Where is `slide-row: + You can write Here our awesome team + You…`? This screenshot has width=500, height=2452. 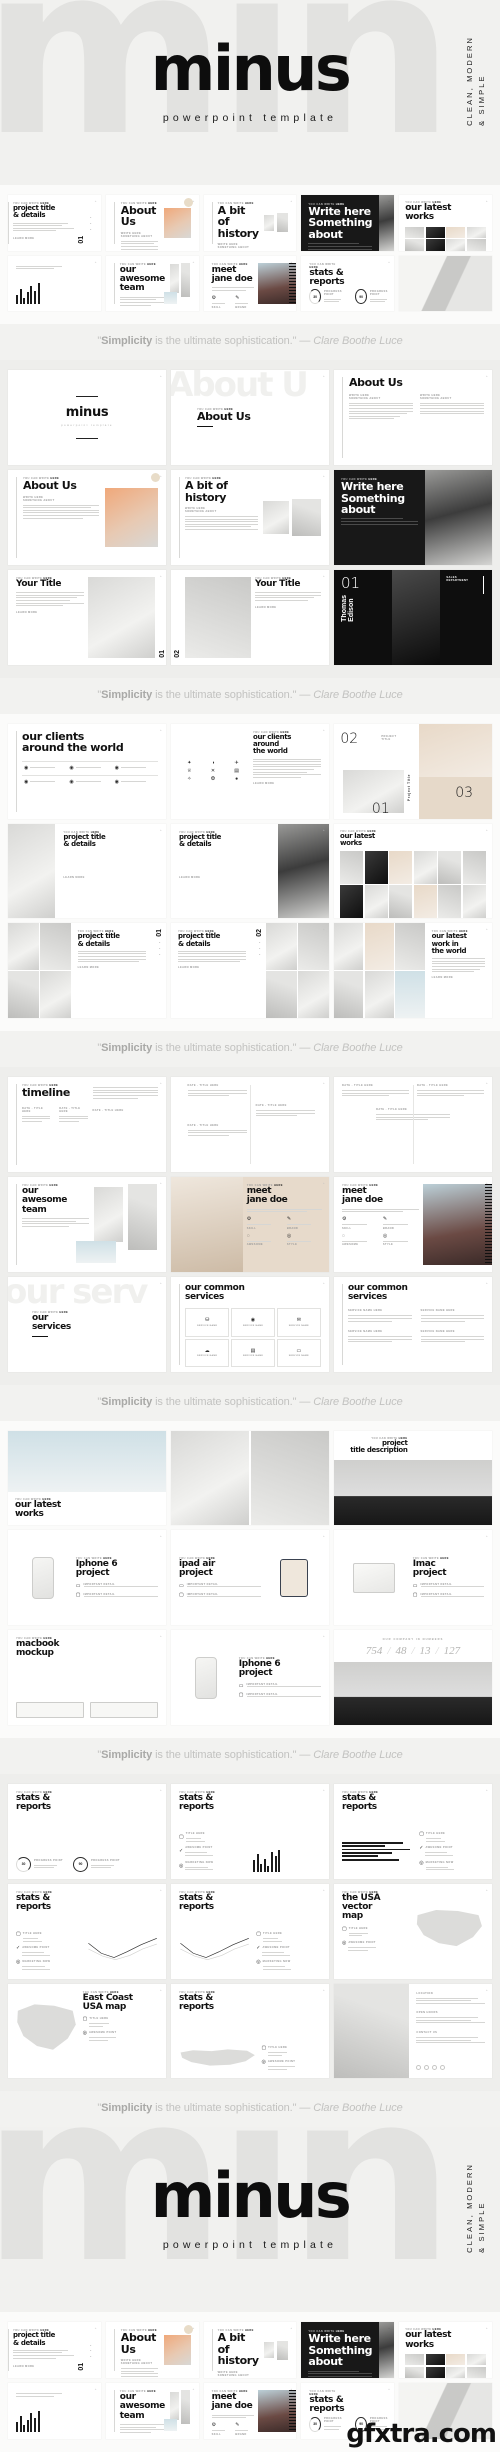 slide-row: + You can write Here our awesome team + You… is located at coordinates (250, 283).